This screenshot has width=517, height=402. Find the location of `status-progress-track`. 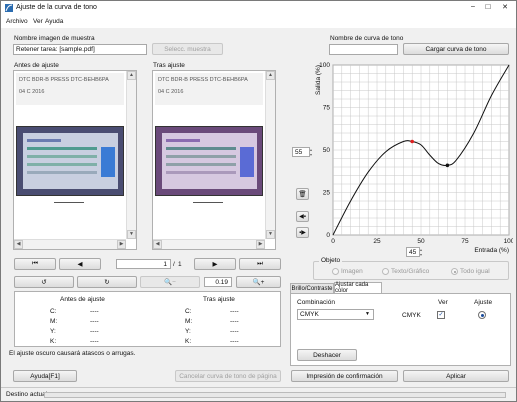

status-progress-track is located at coordinates (275, 395).